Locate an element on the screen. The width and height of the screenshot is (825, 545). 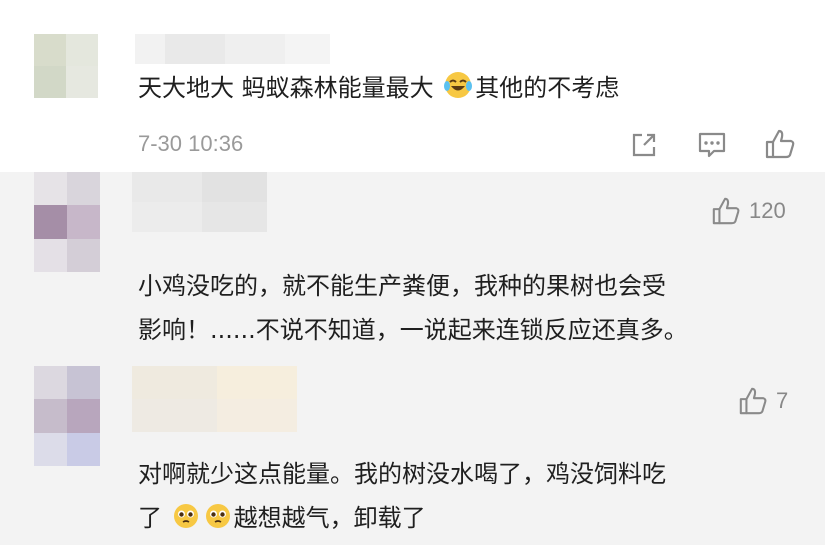
comment-text-part: 越想越气，卸载了 is located at coordinates (329, 518).